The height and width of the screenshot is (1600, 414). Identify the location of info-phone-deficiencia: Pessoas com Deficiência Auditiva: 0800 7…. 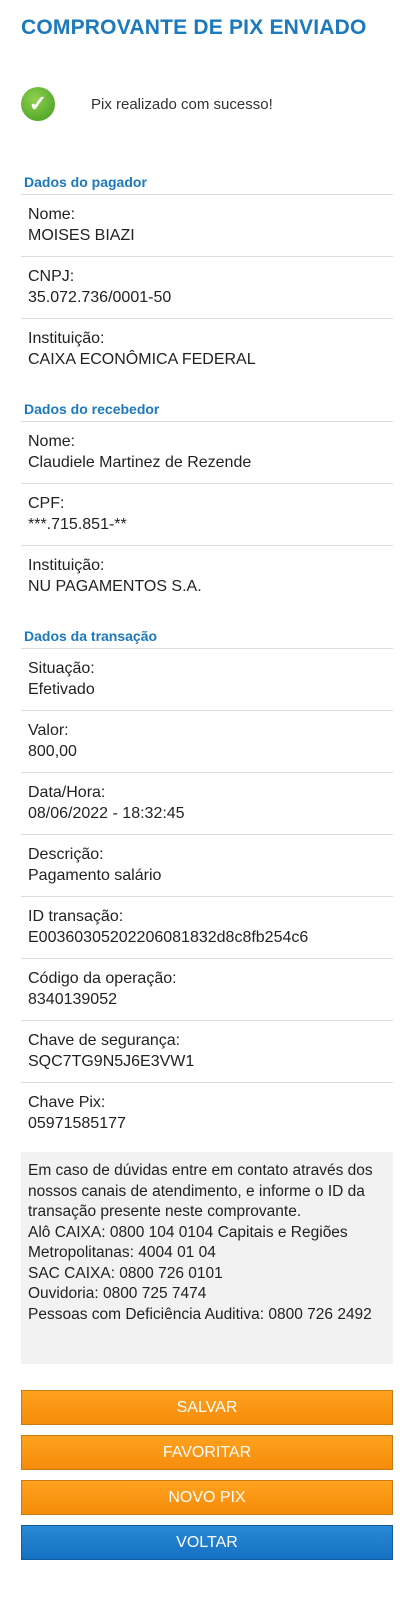
(200, 1314).